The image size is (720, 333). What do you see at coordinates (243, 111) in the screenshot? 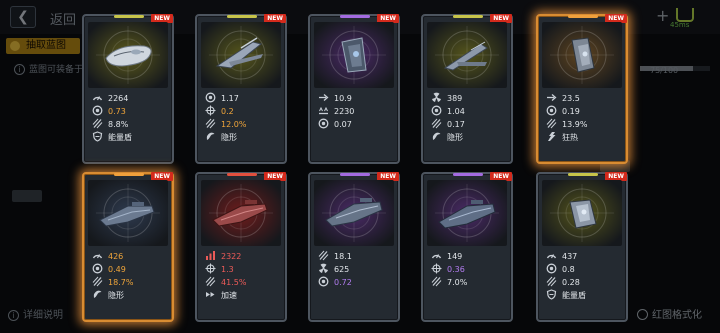
I see `stat-row: 0.2` at bounding box center [243, 111].